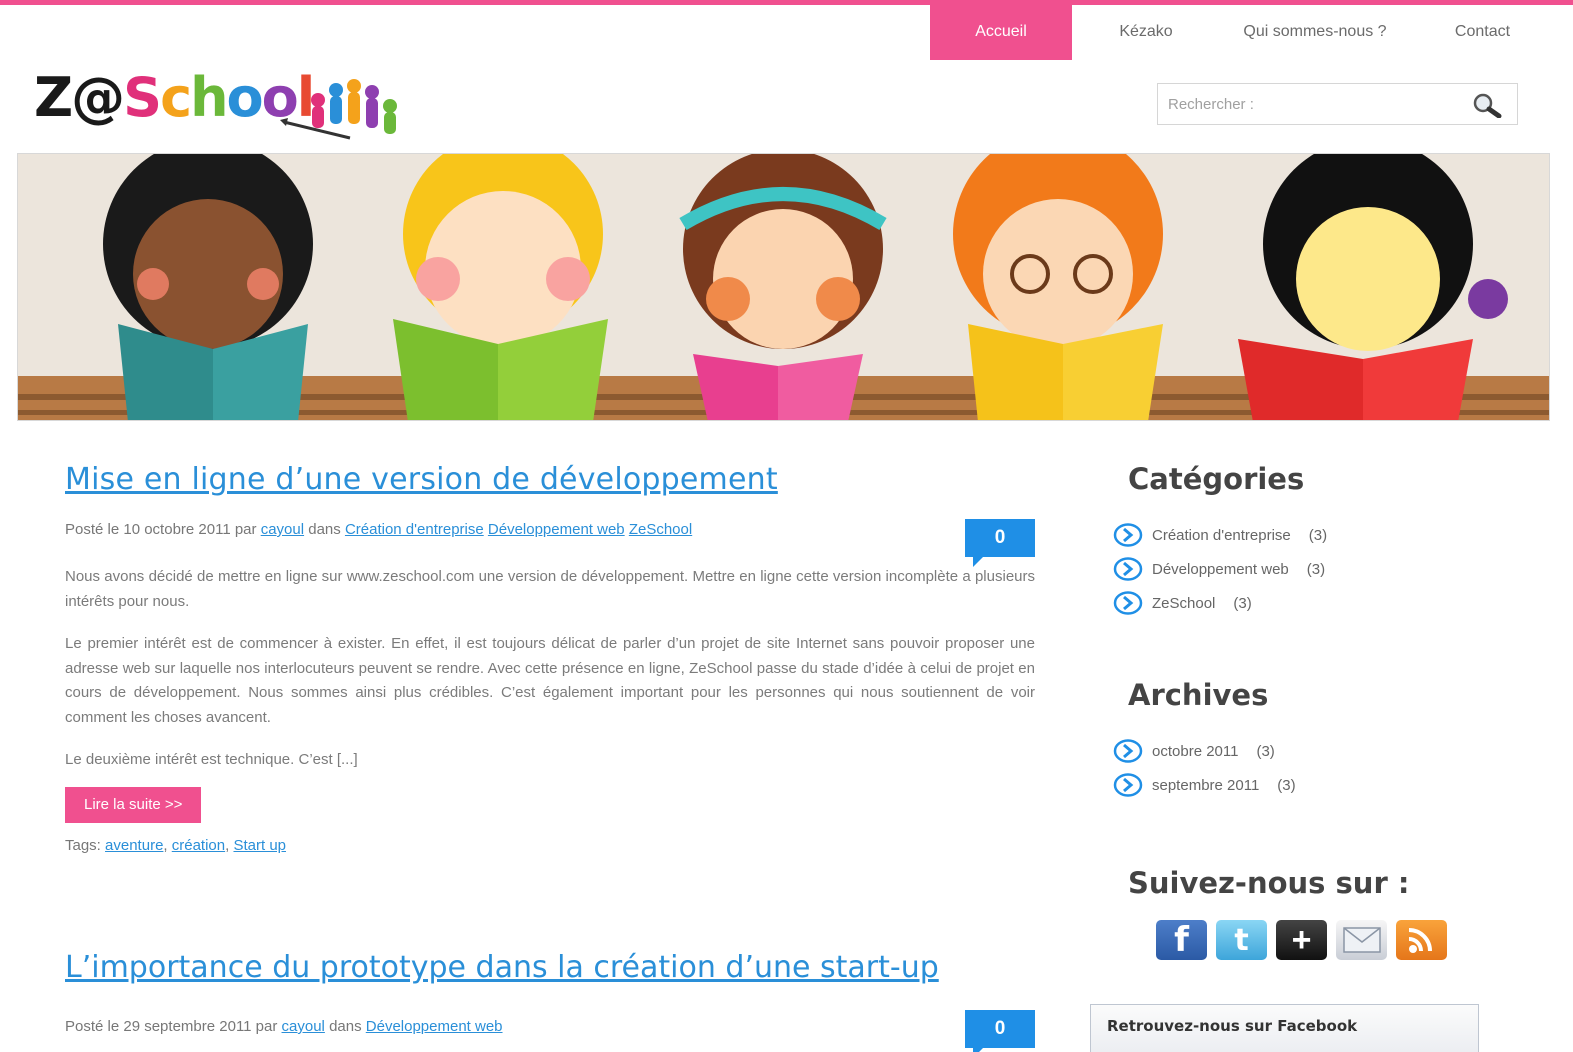  I want to click on category-label: ZeSchool, so click(1184, 603).